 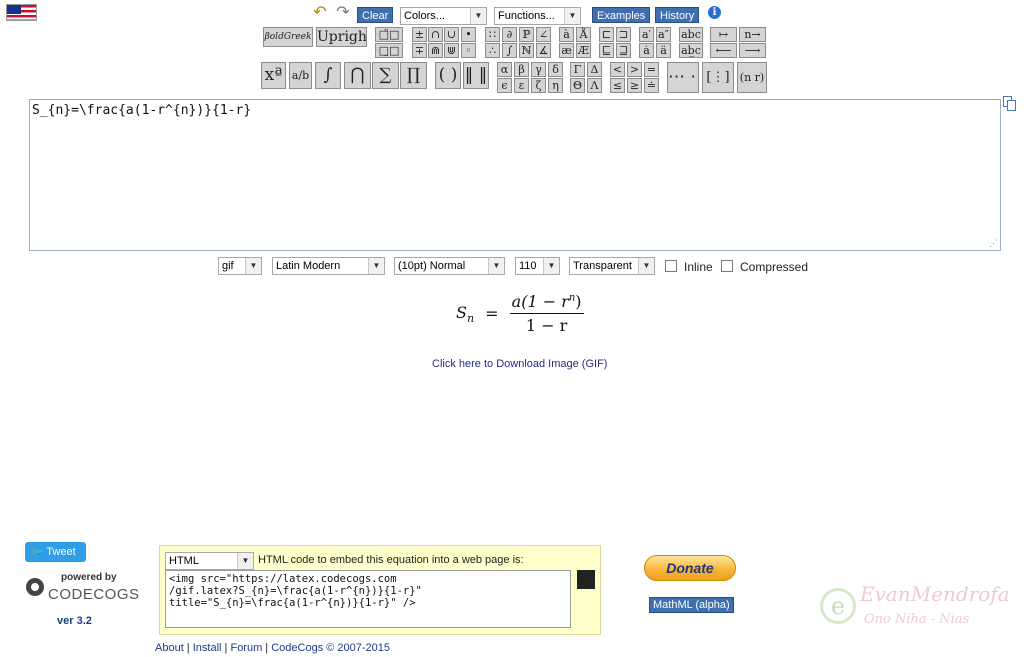 I want to click on dpi-select: 110 ▼, so click(x=537, y=266).